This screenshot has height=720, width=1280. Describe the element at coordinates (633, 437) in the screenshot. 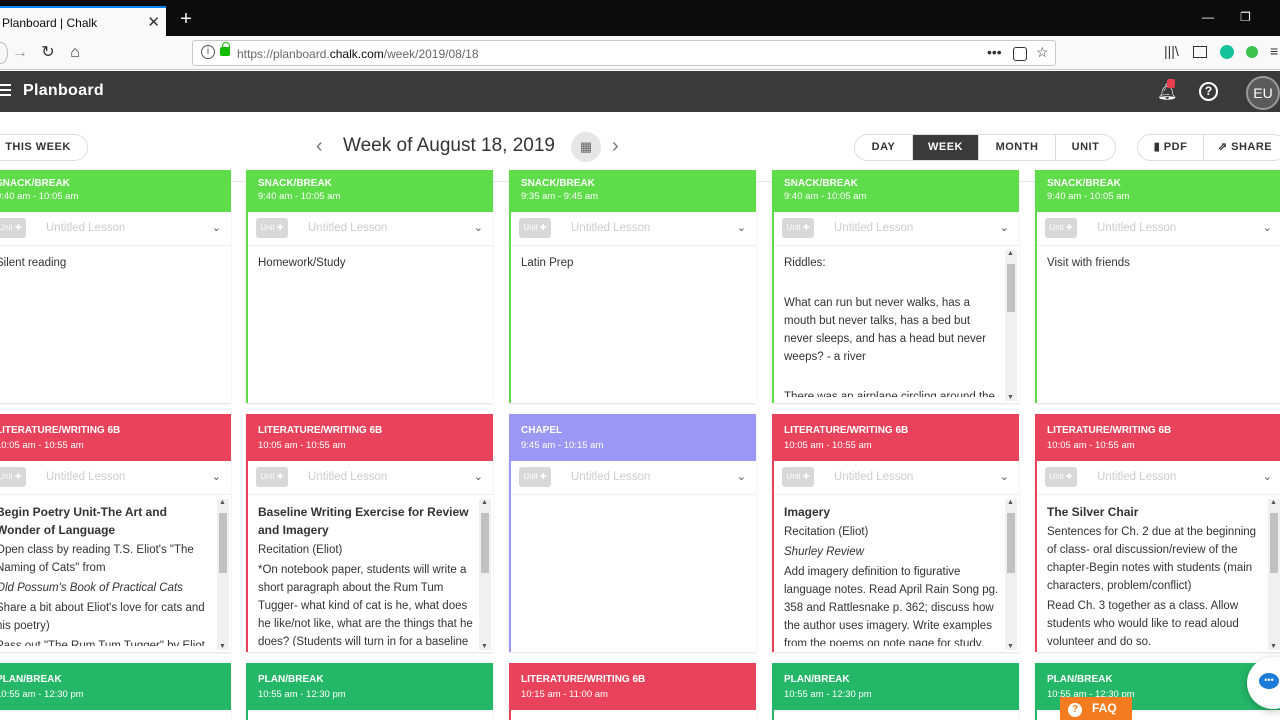

I see `card-header: CHAPEL 9:45 am - 10:15 am` at that location.